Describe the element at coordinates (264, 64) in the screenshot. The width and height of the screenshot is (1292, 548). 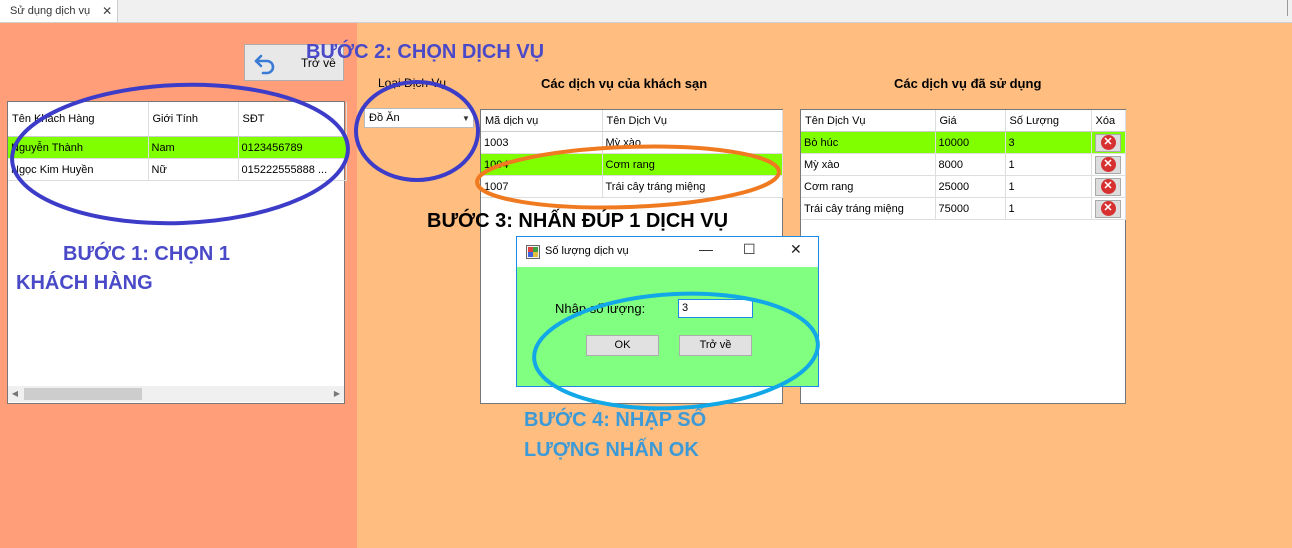
I see `back-arrow-icon` at that location.